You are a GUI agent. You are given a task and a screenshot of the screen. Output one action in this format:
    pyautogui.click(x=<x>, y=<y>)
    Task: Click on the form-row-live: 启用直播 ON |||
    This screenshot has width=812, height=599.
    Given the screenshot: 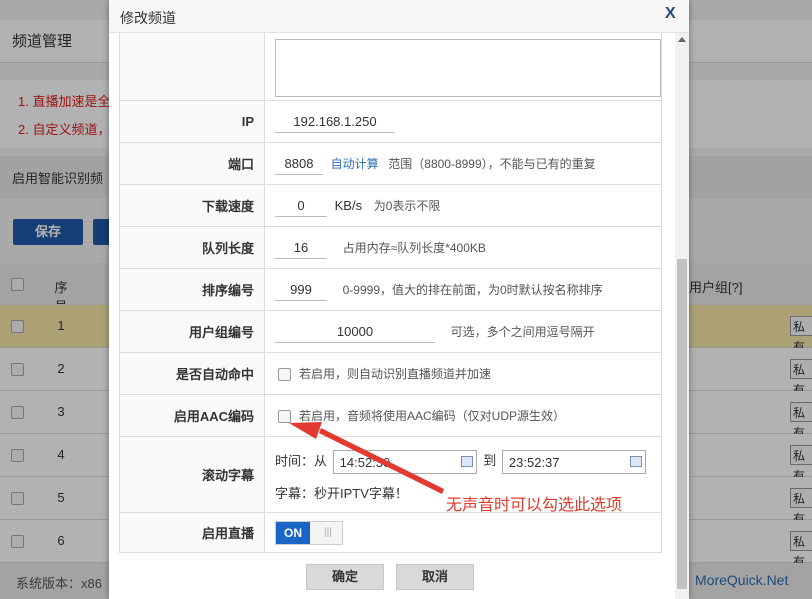 What is the action you would take?
    pyautogui.click(x=390, y=532)
    